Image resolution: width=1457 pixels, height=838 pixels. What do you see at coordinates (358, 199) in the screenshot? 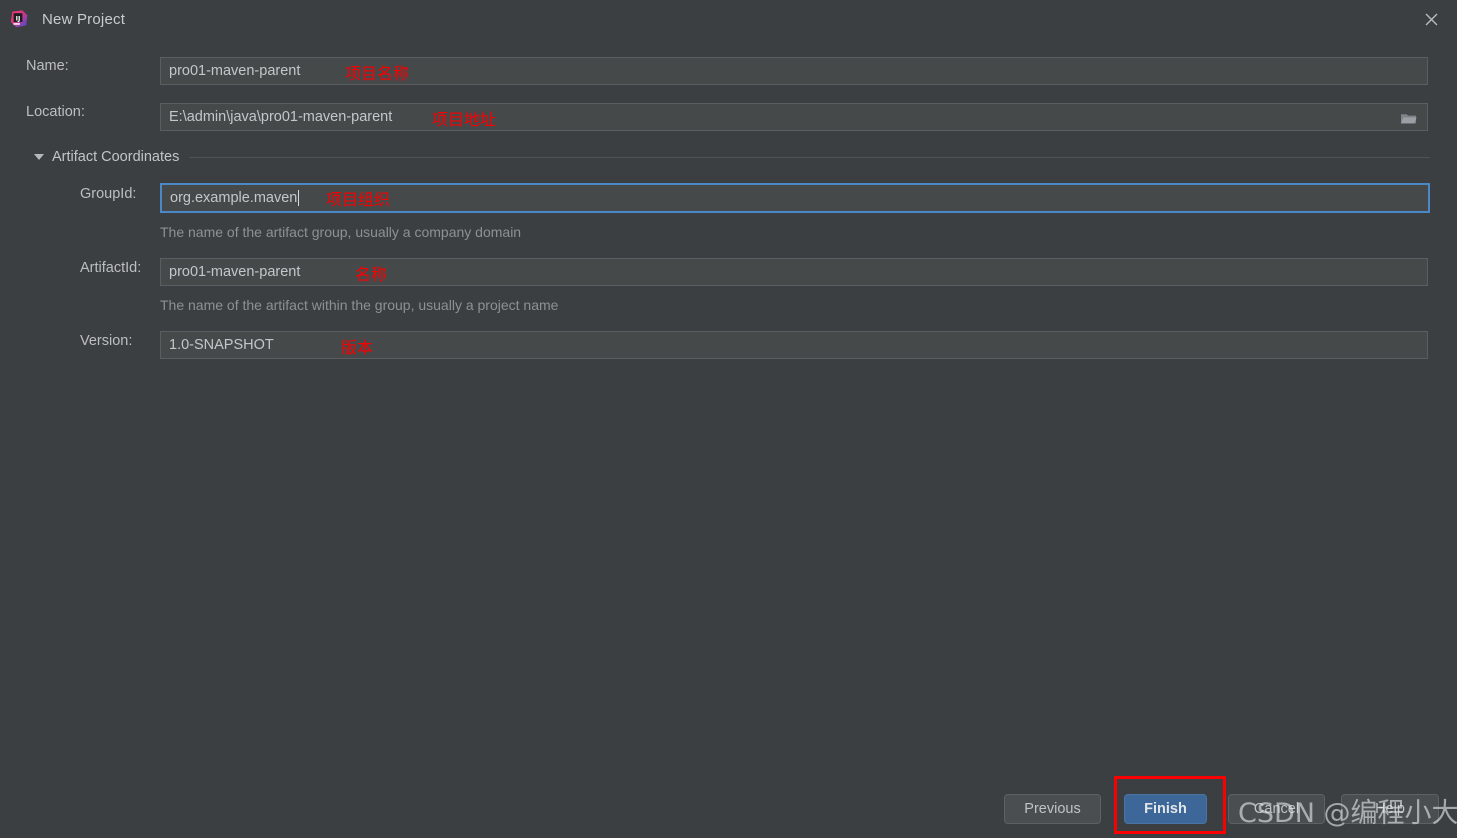
I see `groupid-annotation: 项目组织` at bounding box center [358, 199].